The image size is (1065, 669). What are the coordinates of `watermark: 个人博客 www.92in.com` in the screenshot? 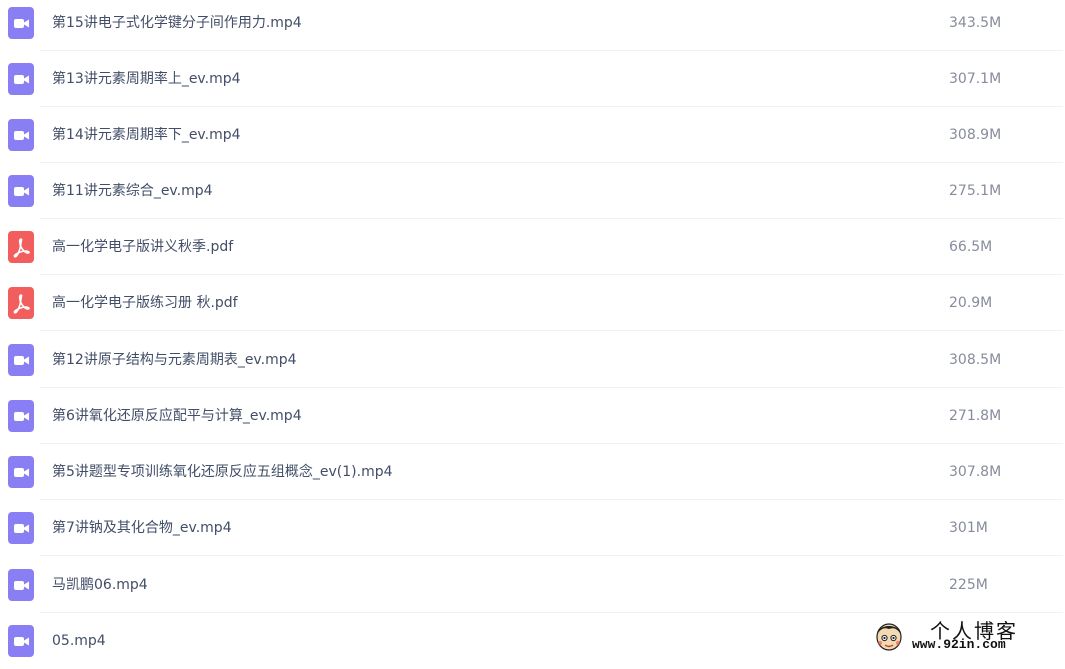 It's located at (966, 635).